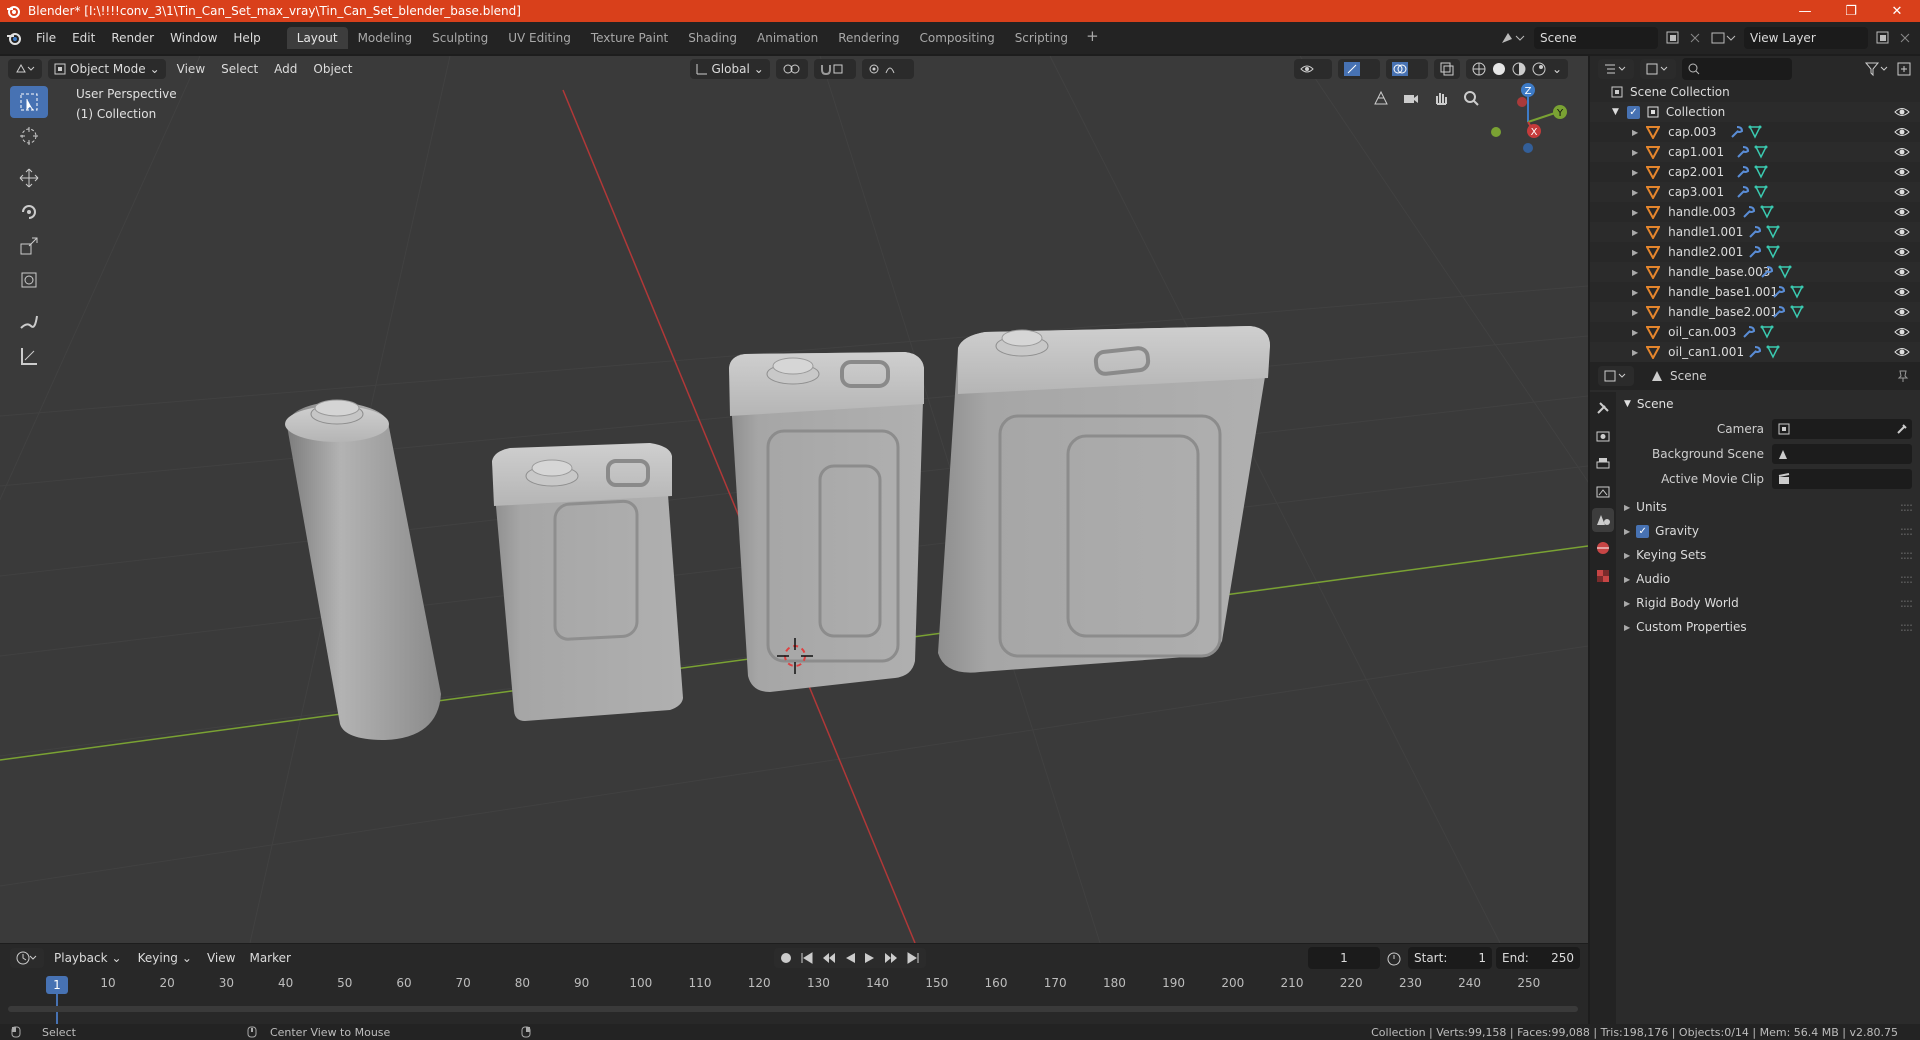 The image size is (1920, 1040). What do you see at coordinates (1104, 499) in the screenshot?
I see `oil-can-large` at bounding box center [1104, 499].